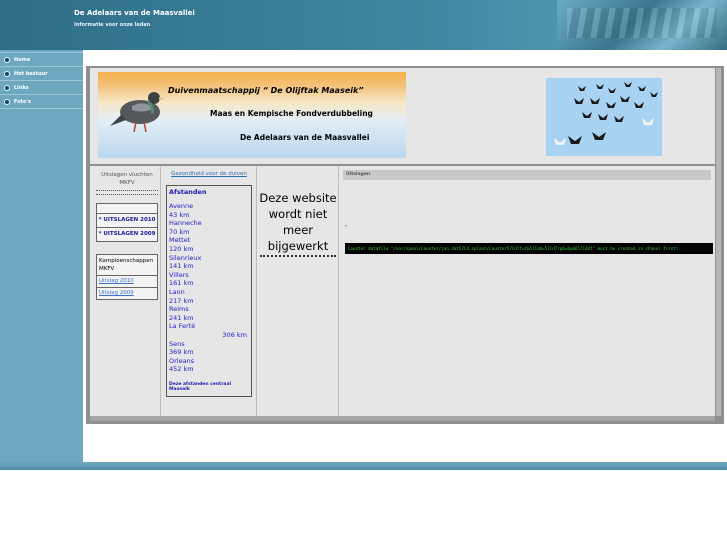 This screenshot has height=545, width=727. I want to click on site-title: De Adelaars van de Maasvallei, so click(134, 13).